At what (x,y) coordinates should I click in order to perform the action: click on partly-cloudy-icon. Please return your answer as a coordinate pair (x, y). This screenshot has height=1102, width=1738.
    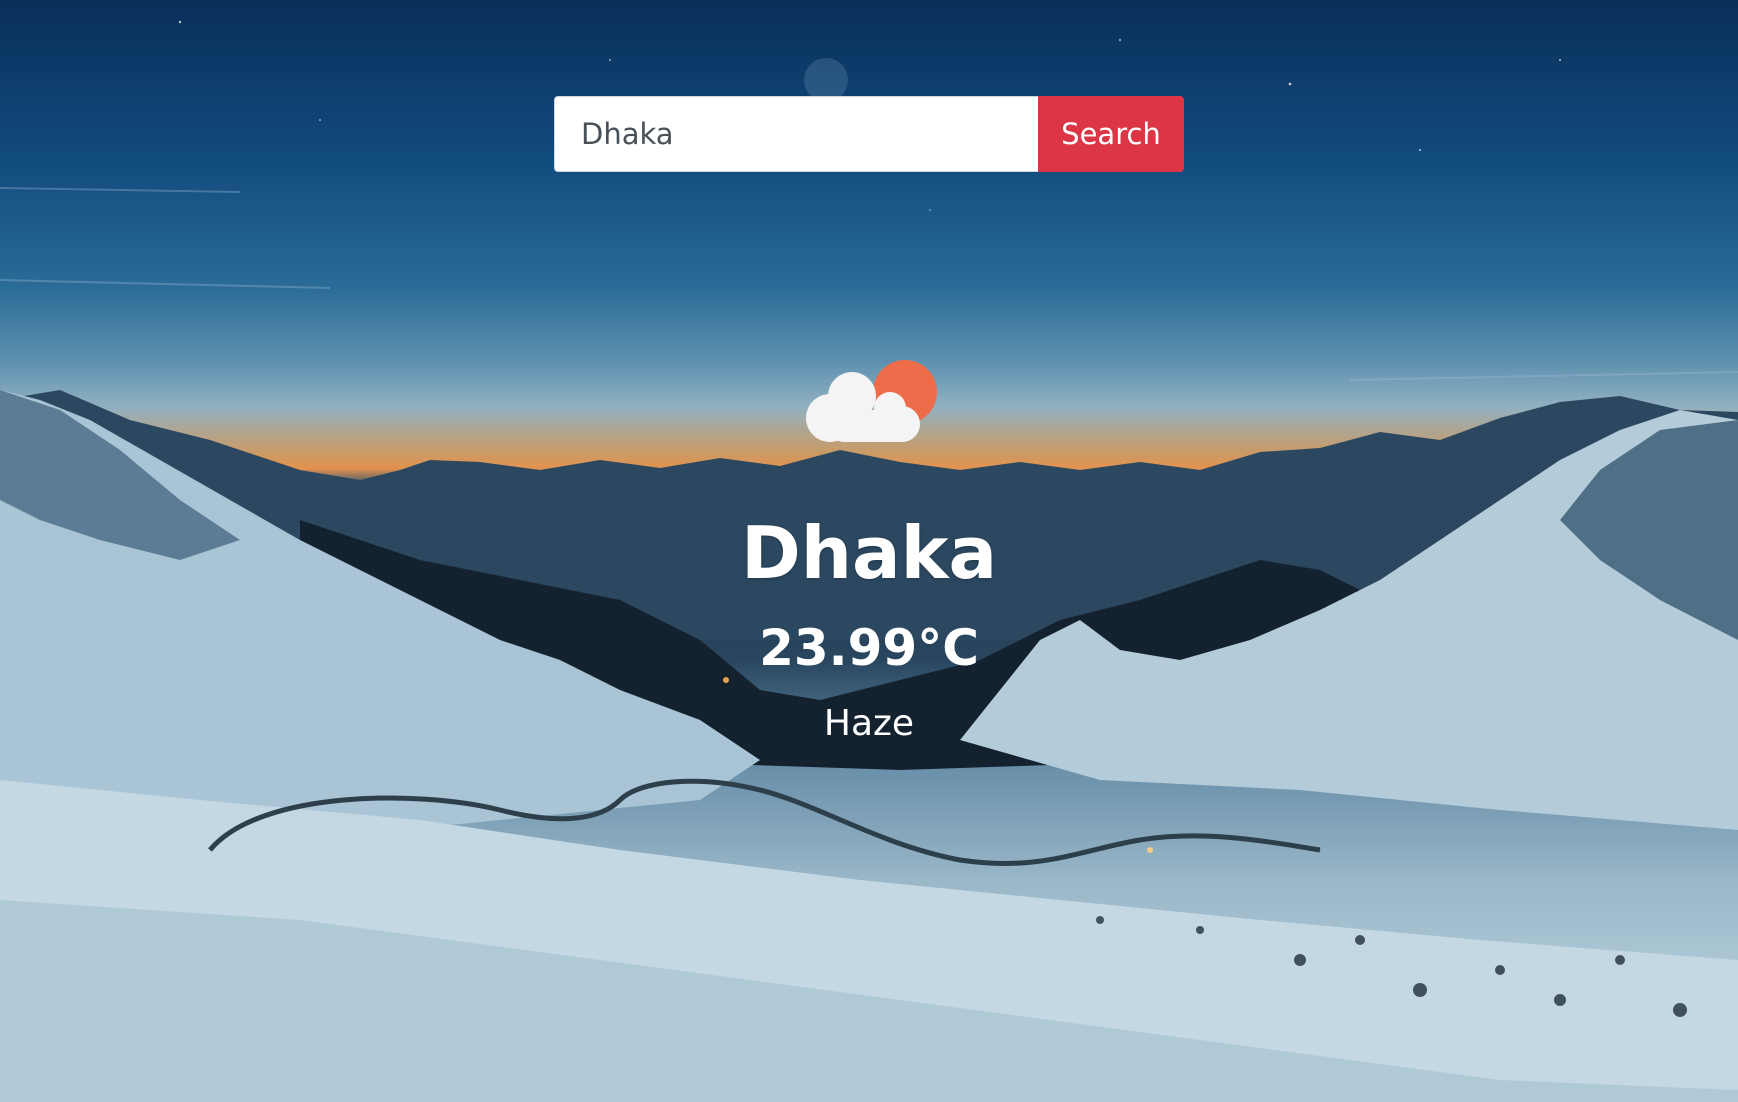
    Looking at the image, I should click on (871, 401).